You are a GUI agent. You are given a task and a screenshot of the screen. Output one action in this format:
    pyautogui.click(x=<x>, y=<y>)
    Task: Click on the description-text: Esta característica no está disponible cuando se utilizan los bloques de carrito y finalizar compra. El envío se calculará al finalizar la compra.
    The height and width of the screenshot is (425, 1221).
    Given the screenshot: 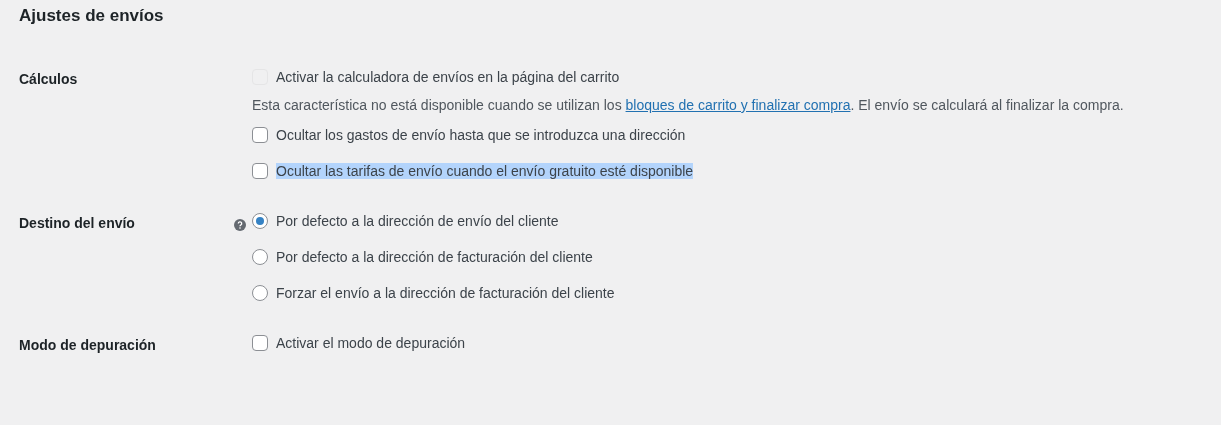 What is the action you would take?
    pyautogui.click(x=688, y=105)
    